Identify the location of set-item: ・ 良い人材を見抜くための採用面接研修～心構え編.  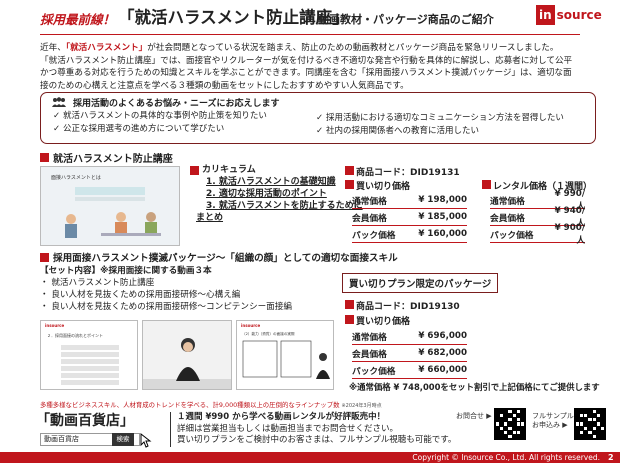
(140, 295).